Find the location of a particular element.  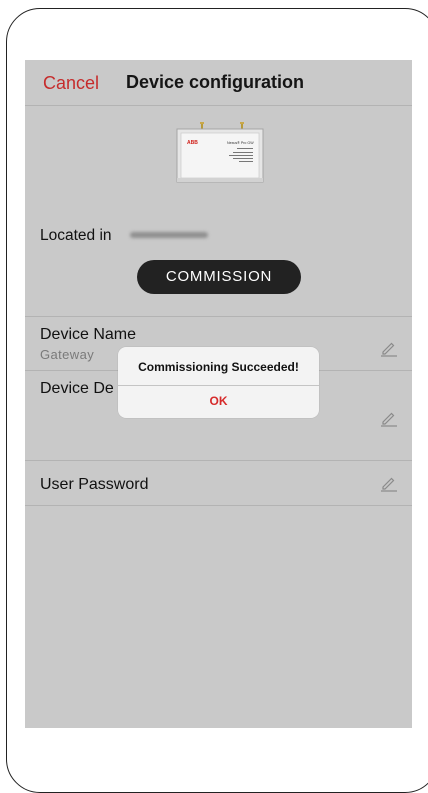

located-in-label: Located in is located at coordinates (76, 235).